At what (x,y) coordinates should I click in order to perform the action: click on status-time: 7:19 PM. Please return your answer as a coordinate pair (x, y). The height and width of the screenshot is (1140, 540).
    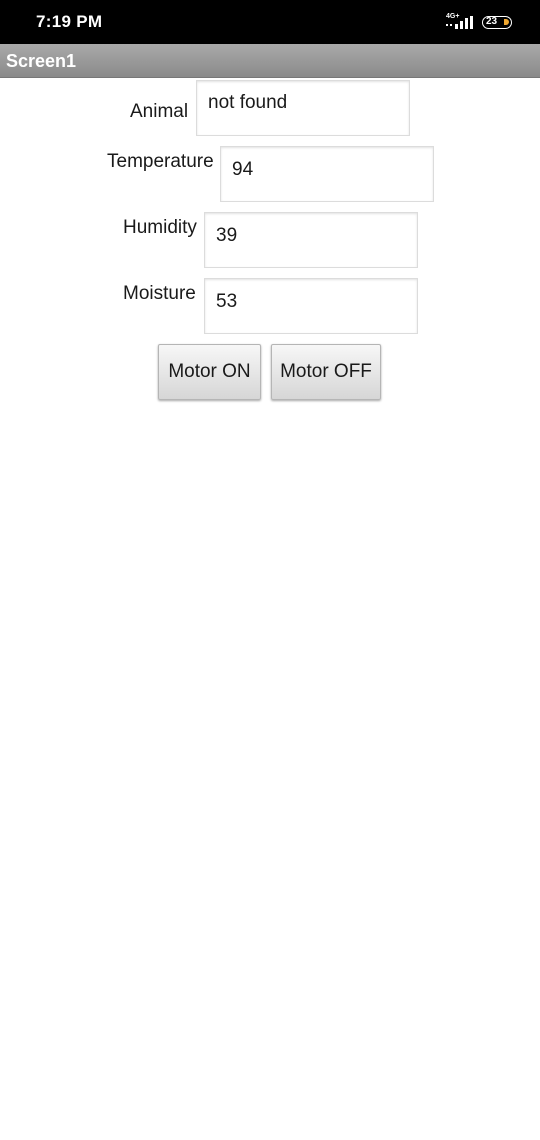
    Looking at the image, I should click on (69, 21).